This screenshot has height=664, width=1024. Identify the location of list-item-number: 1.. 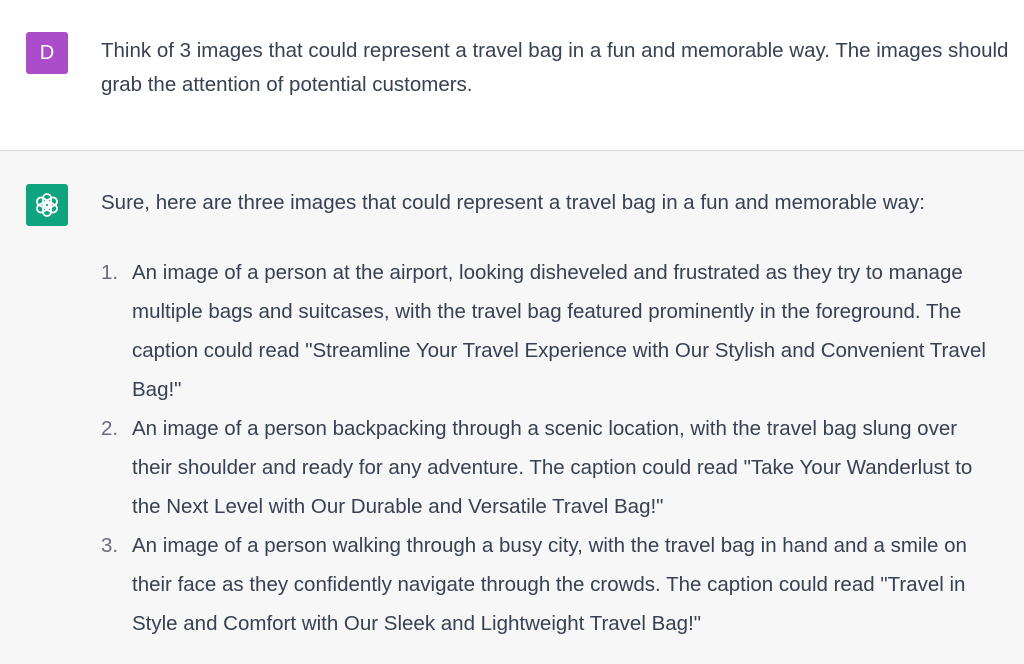
(110, 272).